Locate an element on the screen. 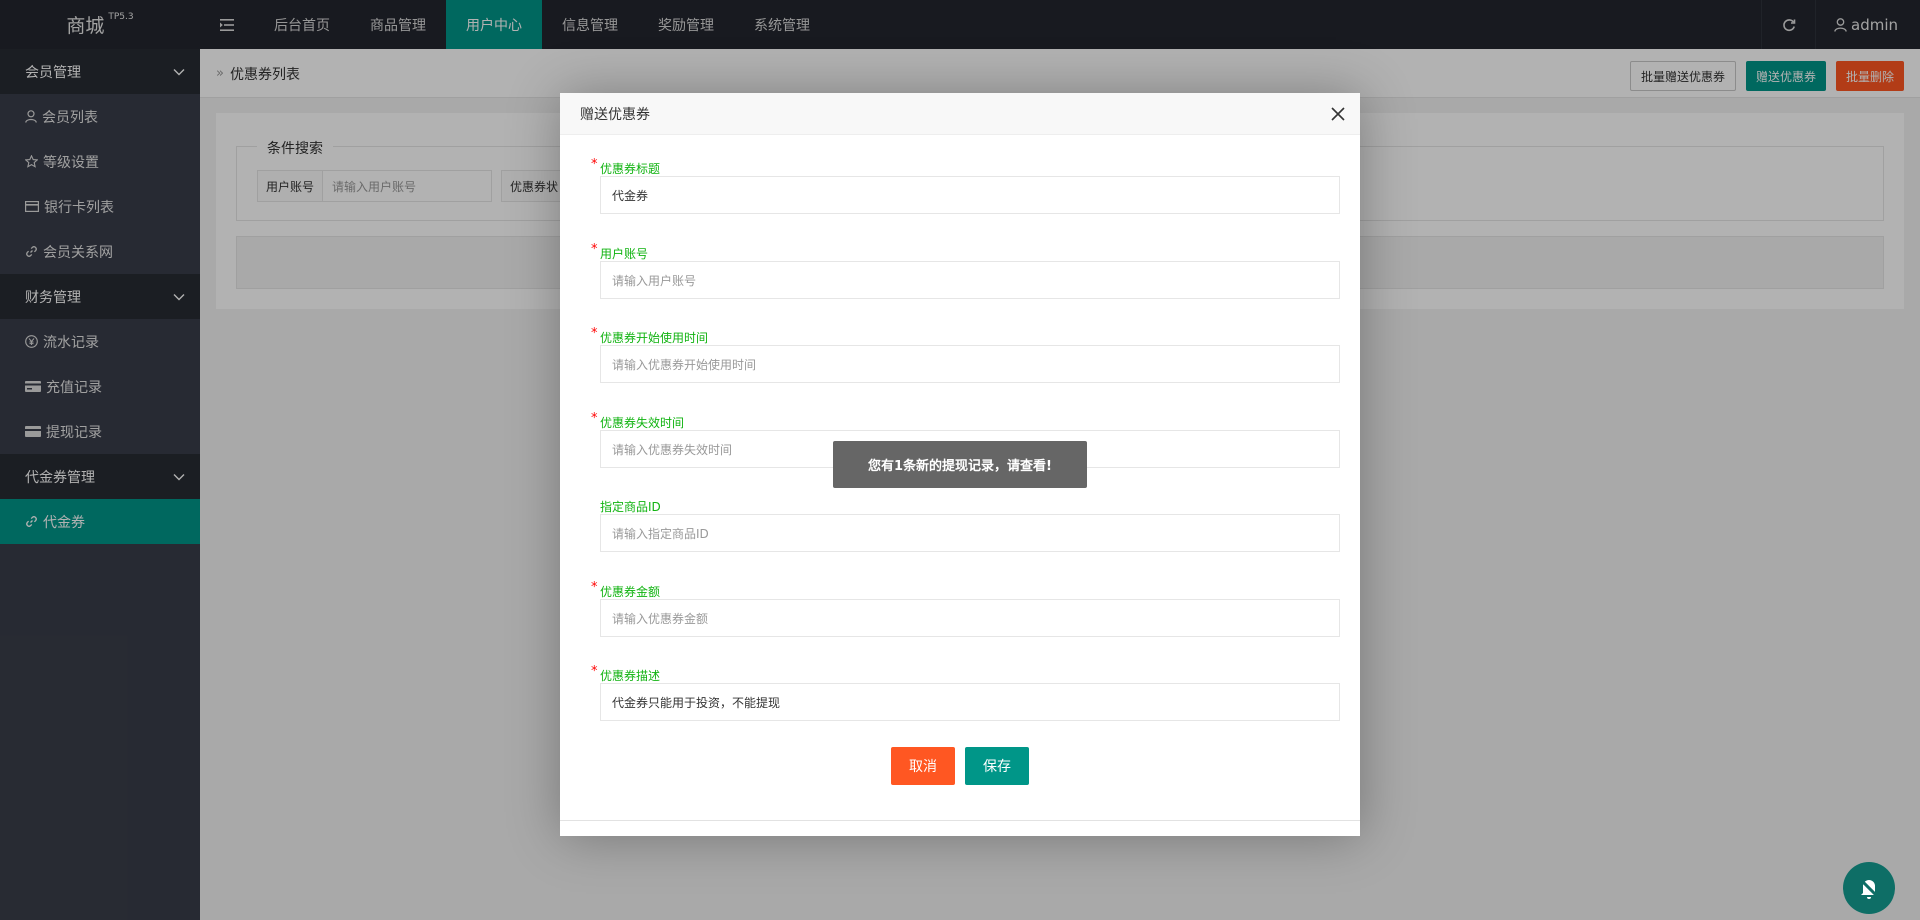 The height and width of the screenshot is (920, 1920). field-label: * 优惠券金额 is located at coordinates (626, 589).